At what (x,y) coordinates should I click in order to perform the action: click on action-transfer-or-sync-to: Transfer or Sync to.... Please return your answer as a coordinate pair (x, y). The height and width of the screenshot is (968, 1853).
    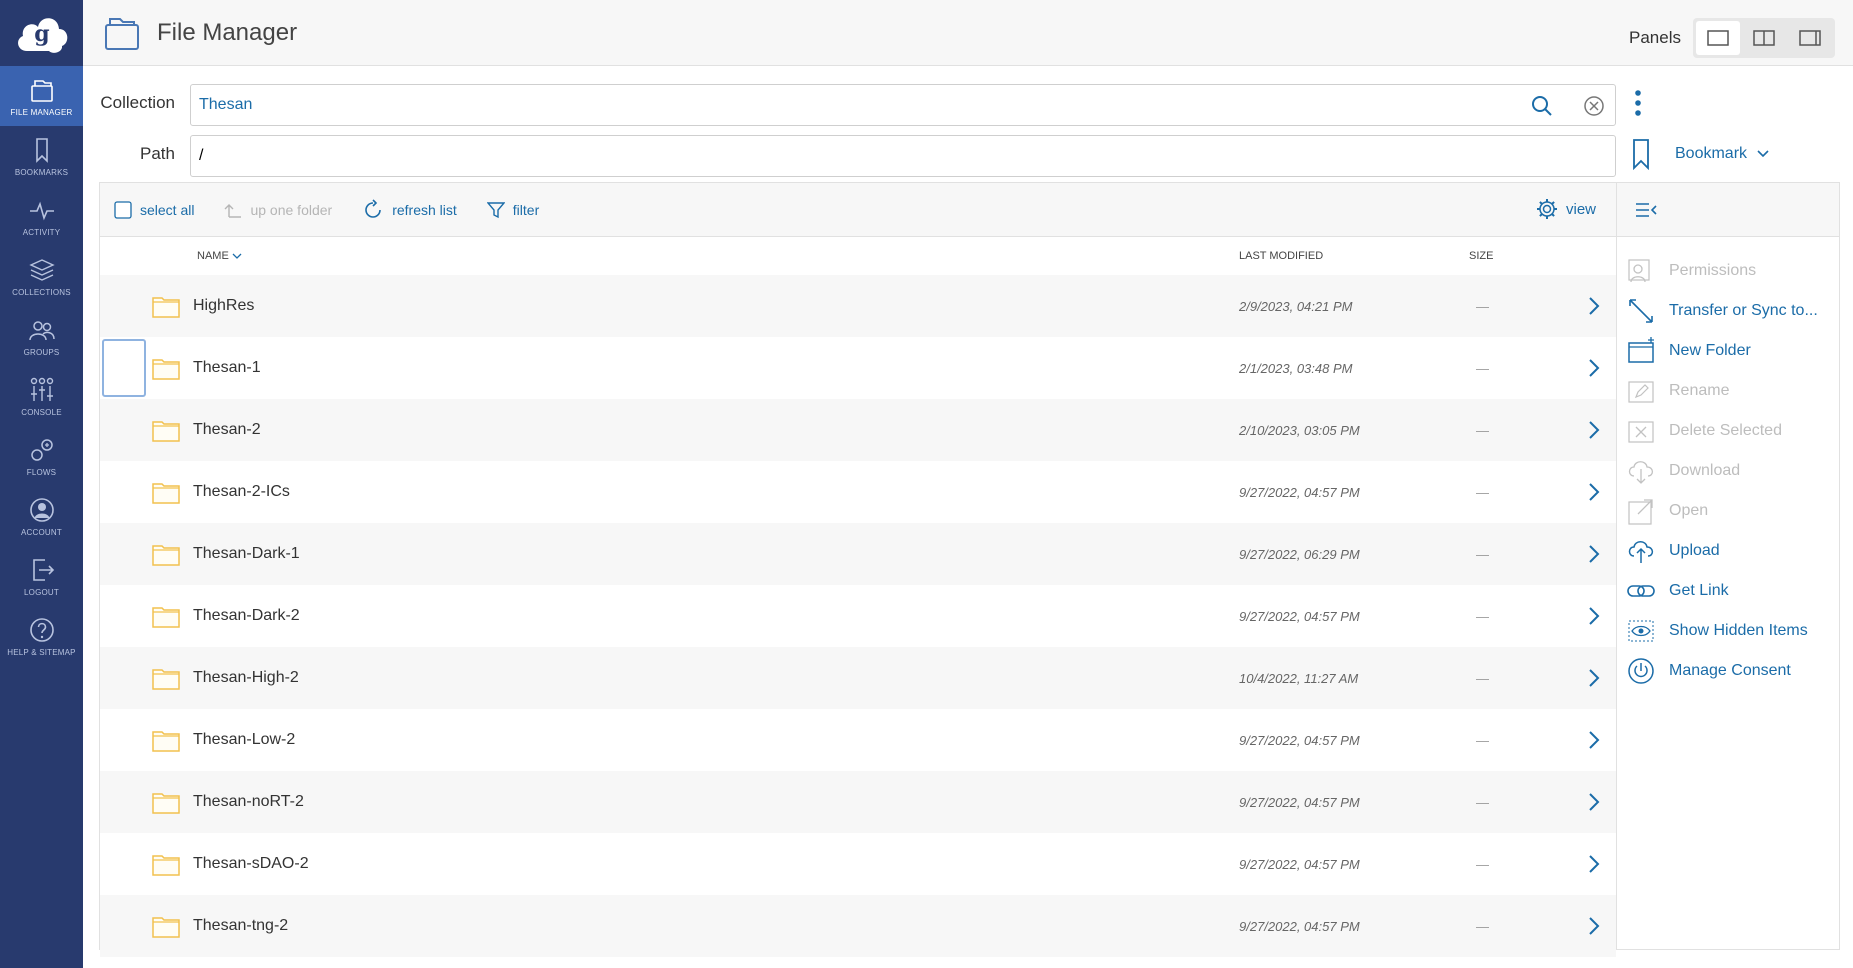
    Looking at the image, I should click on (1728, 311).